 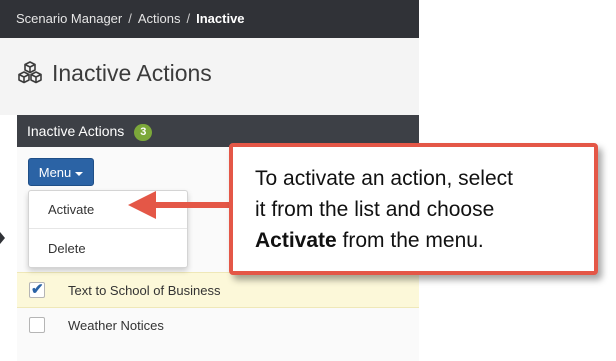 I want to click on callout-line-1: To activate an action, select, so click(x=384, y=178).